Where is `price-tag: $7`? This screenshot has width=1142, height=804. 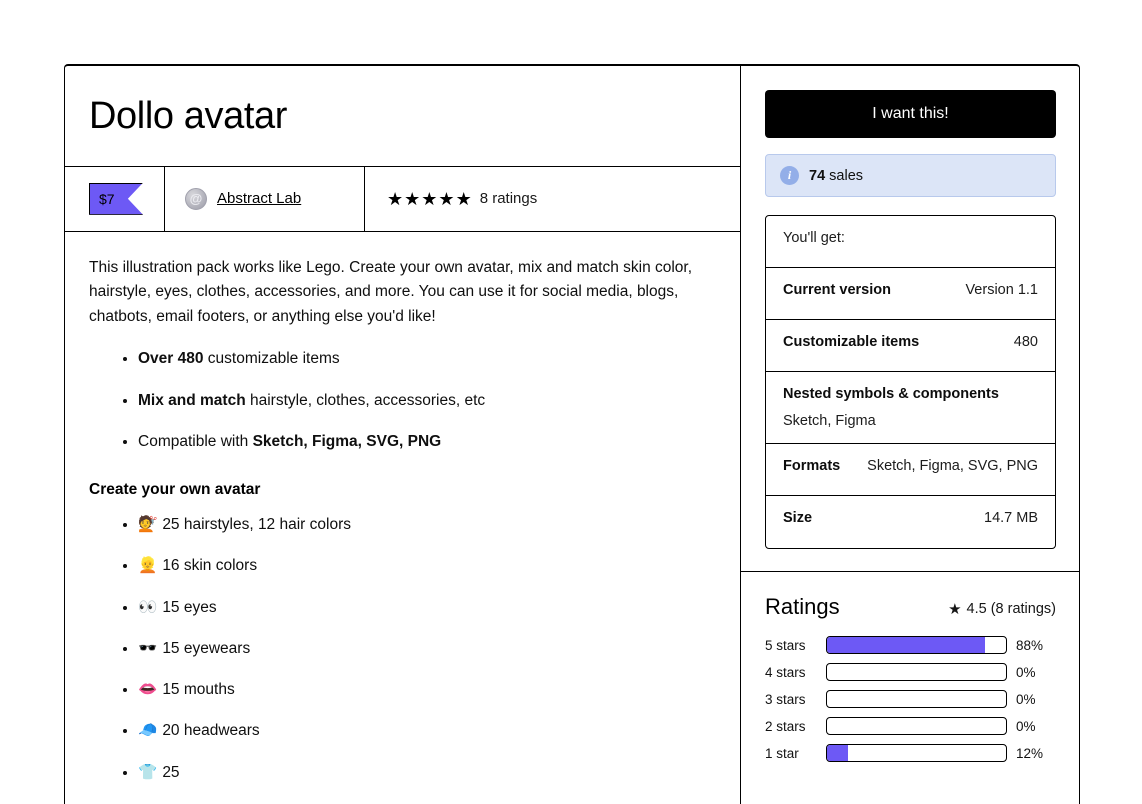
price-tag: $7 is located at coordinates (116, 198).